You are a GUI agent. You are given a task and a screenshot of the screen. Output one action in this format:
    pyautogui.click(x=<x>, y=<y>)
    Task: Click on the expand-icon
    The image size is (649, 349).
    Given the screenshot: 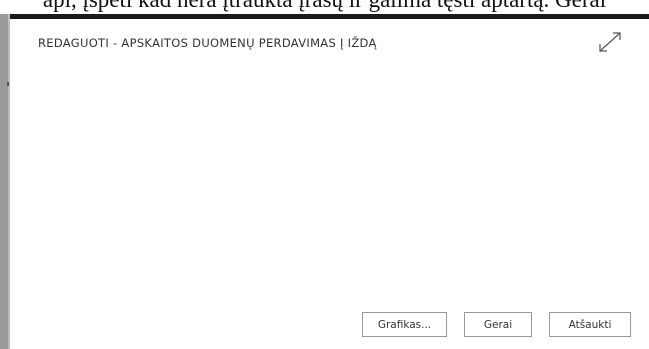 What is the action you would take?
    pyautogui.click(x=610, y=42)
    